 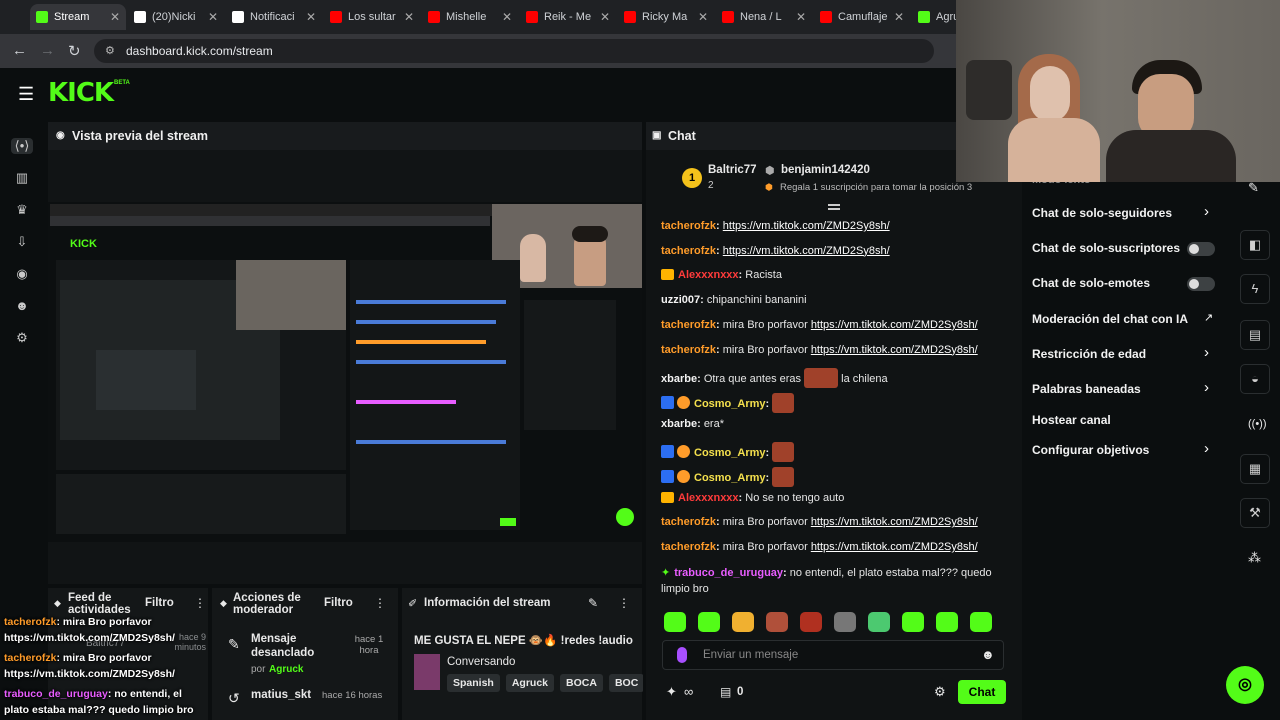 What do you see at coordinates (1090, 450) in the screenshot?
I see `setting-item: Configurar objetivos` at bounding box center [1090, 450].